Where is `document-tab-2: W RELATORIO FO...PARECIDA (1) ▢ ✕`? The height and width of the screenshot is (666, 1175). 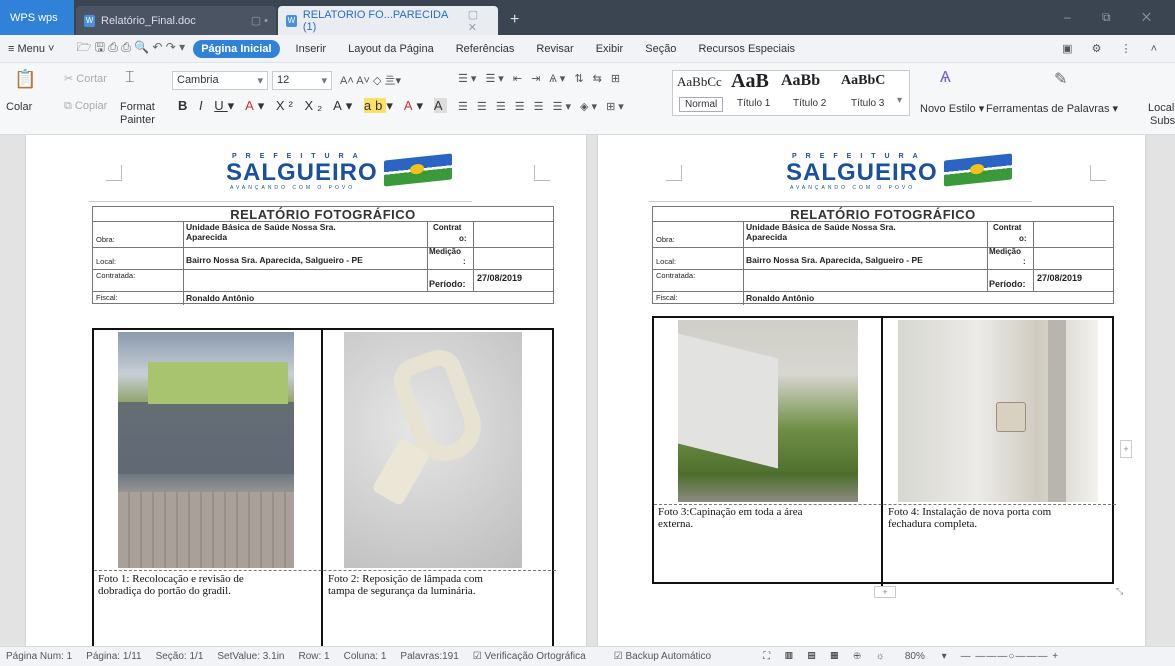 document-tab-2: W RELATORIO FO...PARECIDA (1) ▢ ✕ is located at coordinates (388, 20).